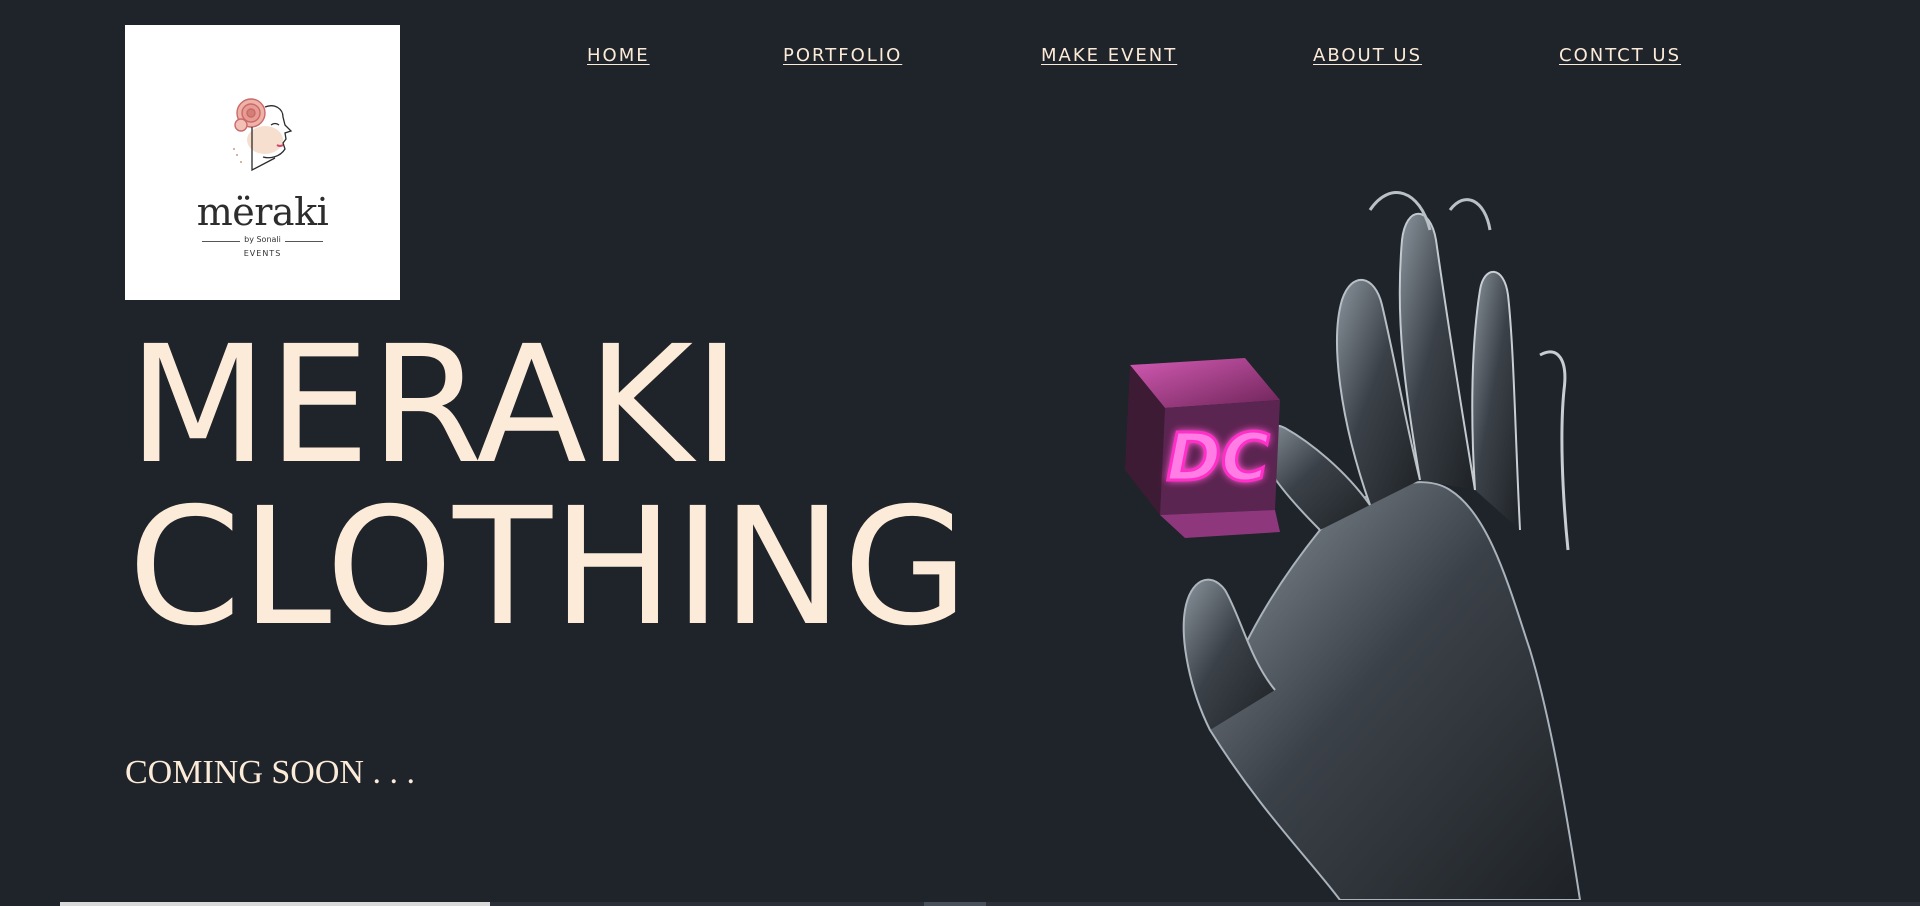 This screenshot has height=906, width=1920. What do you see at coordinates (434, 406) in the screenshot?
I see `hero-title-line-1: MERAKI` at bounding box center [434, 406].